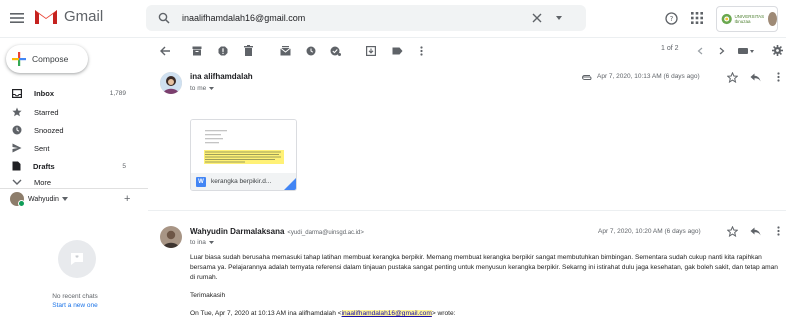 This screenshot has width=786, height=331. Describe the element at coordinates (746, 51) in the screenshot. I see `input-tools-keyboard-icon` at that location.